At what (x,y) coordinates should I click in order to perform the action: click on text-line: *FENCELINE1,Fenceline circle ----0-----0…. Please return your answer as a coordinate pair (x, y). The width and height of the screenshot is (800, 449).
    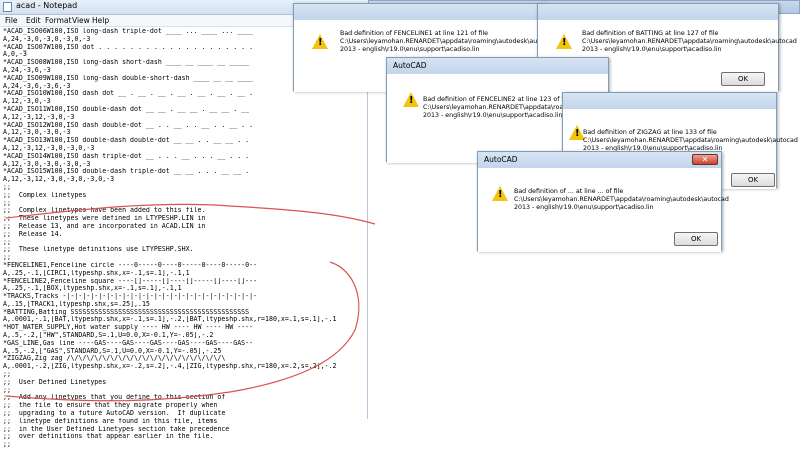
    Looking at the image, I should click on (130, 265).